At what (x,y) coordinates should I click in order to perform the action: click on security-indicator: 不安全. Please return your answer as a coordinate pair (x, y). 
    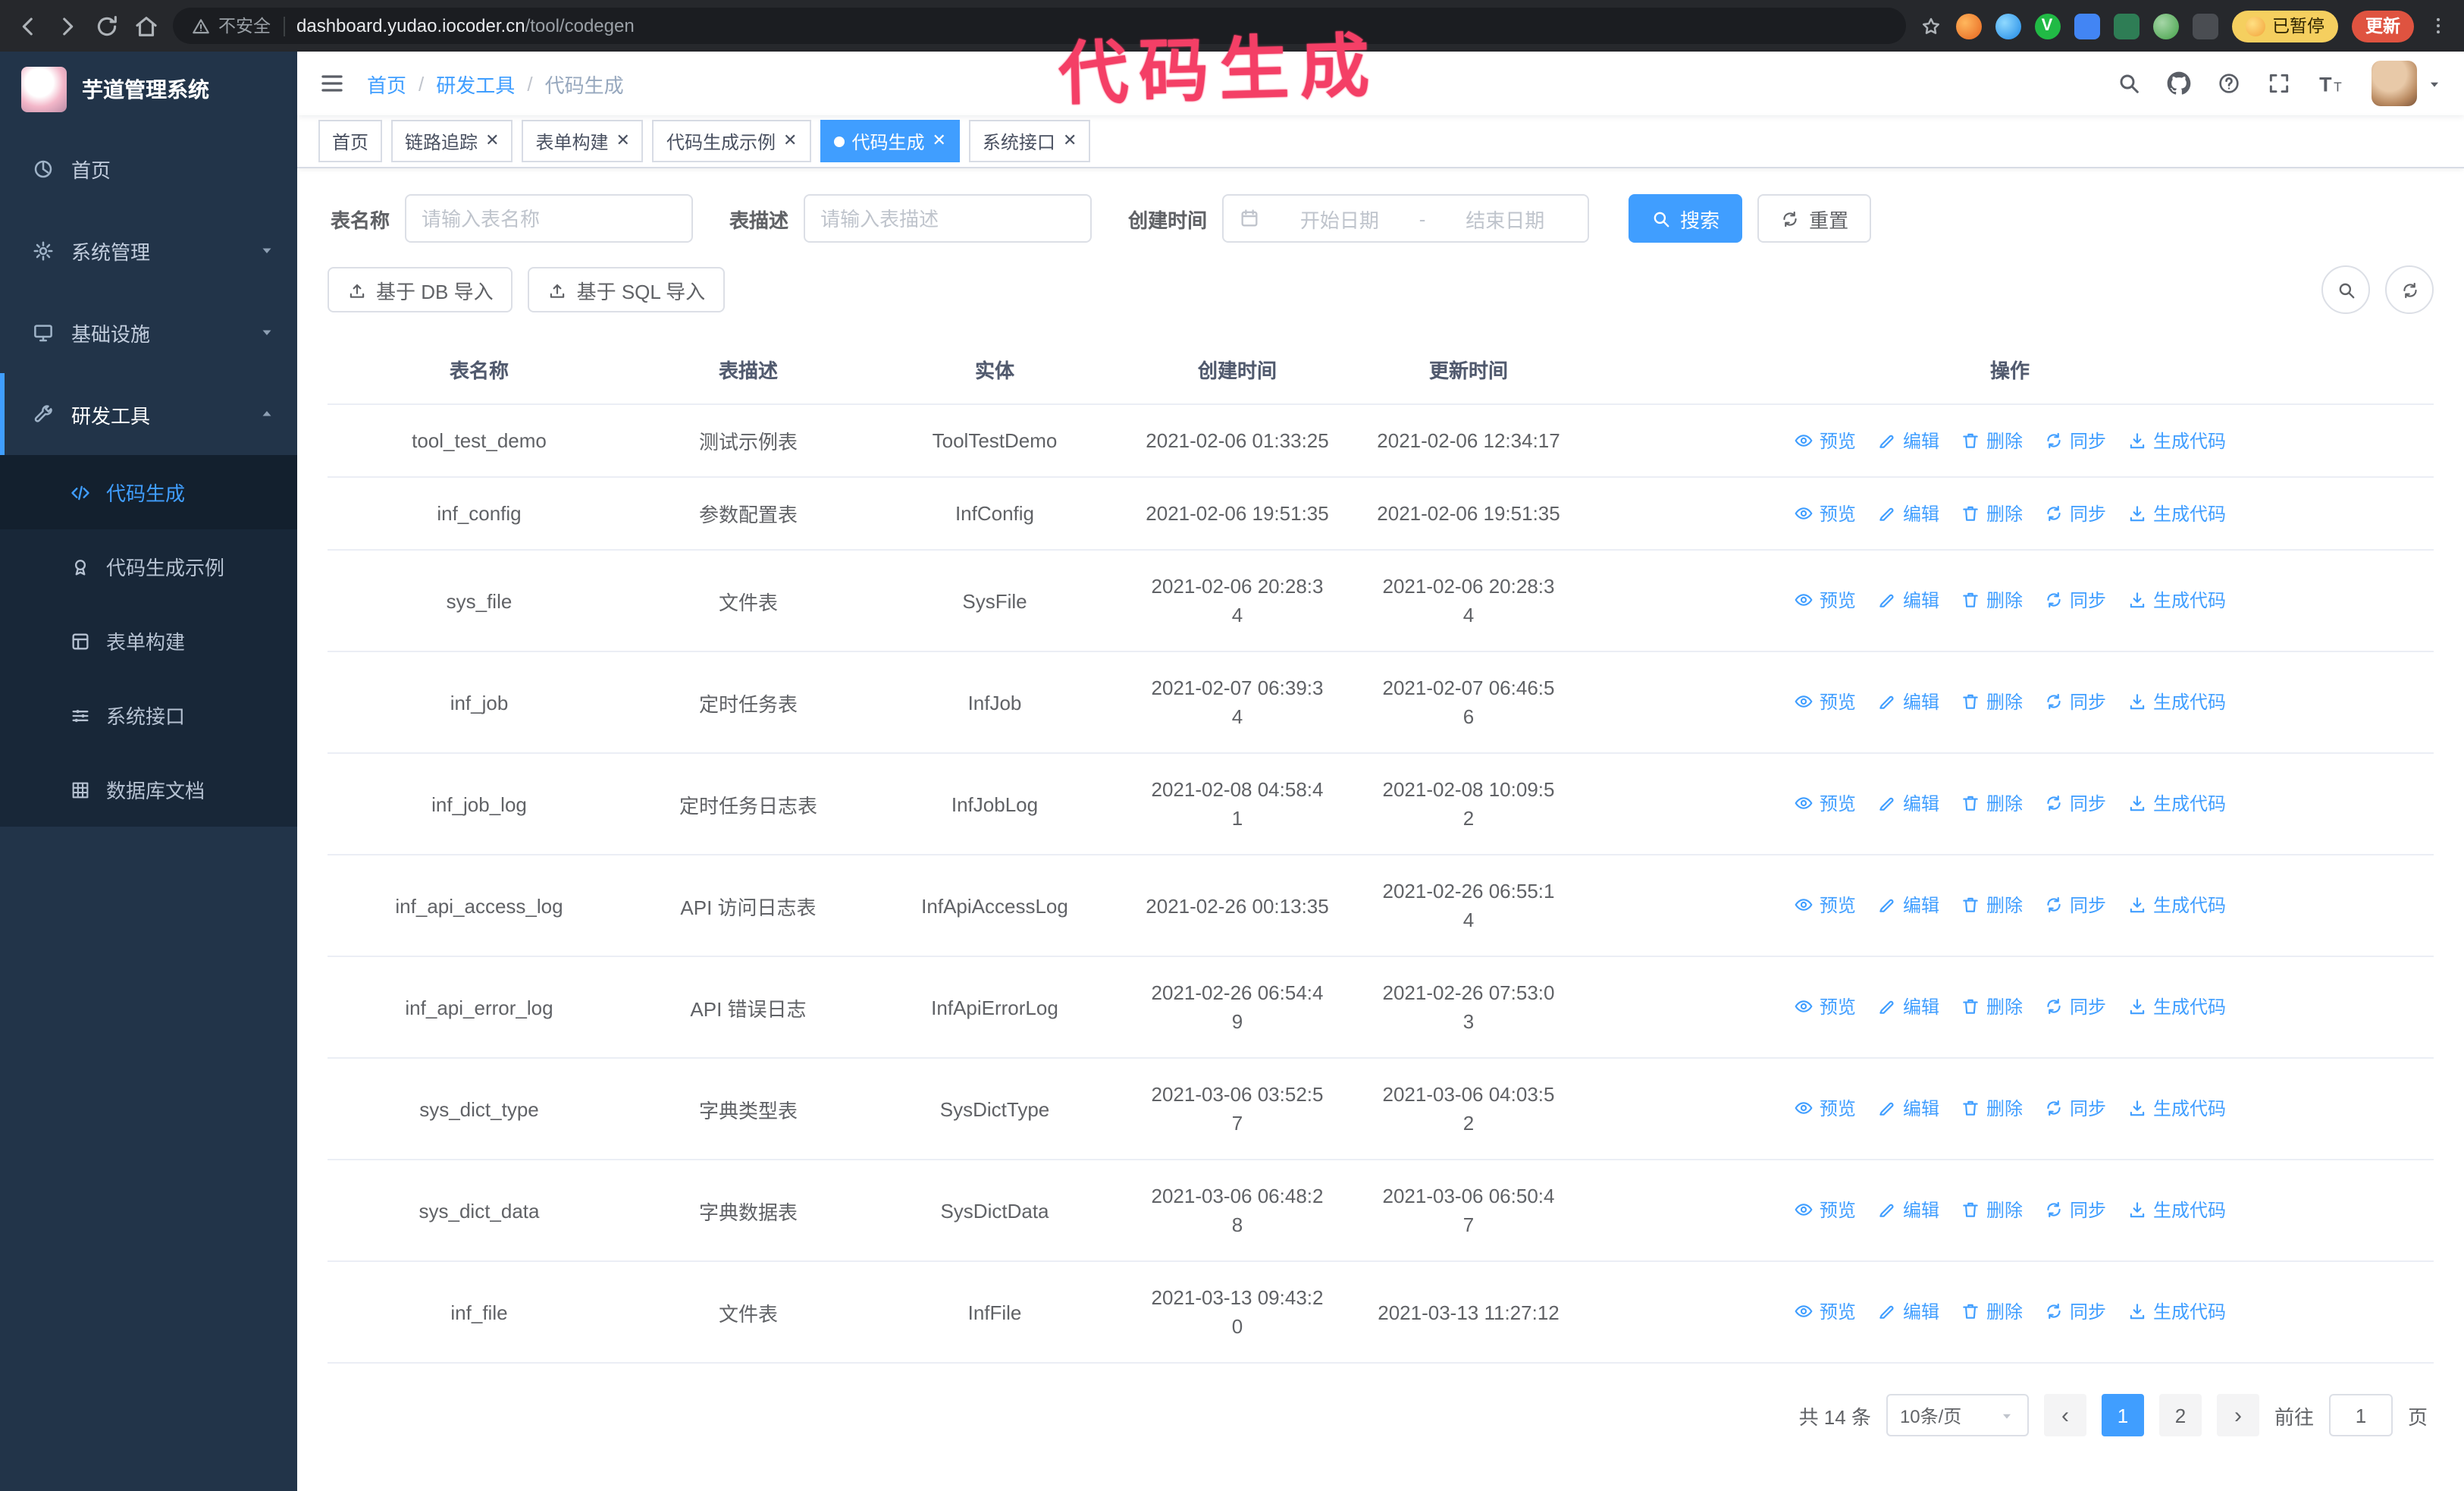
    Looking at the image, I should click on (231, 26).